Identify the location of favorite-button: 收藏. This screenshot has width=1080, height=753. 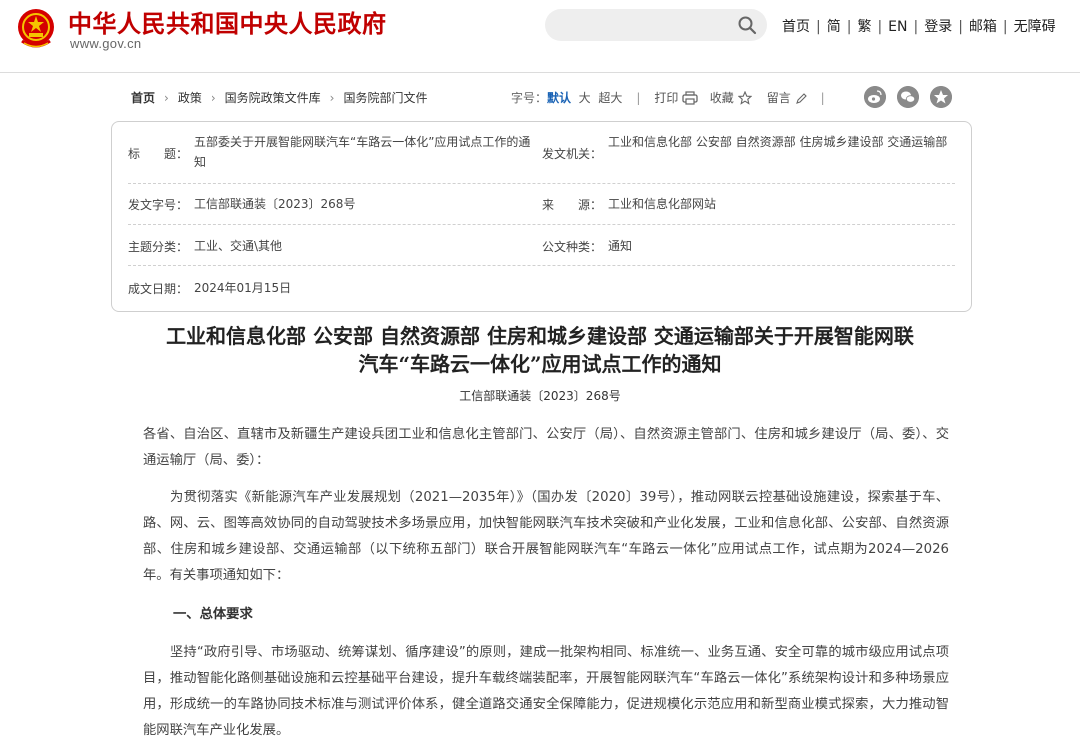
(730, 97).